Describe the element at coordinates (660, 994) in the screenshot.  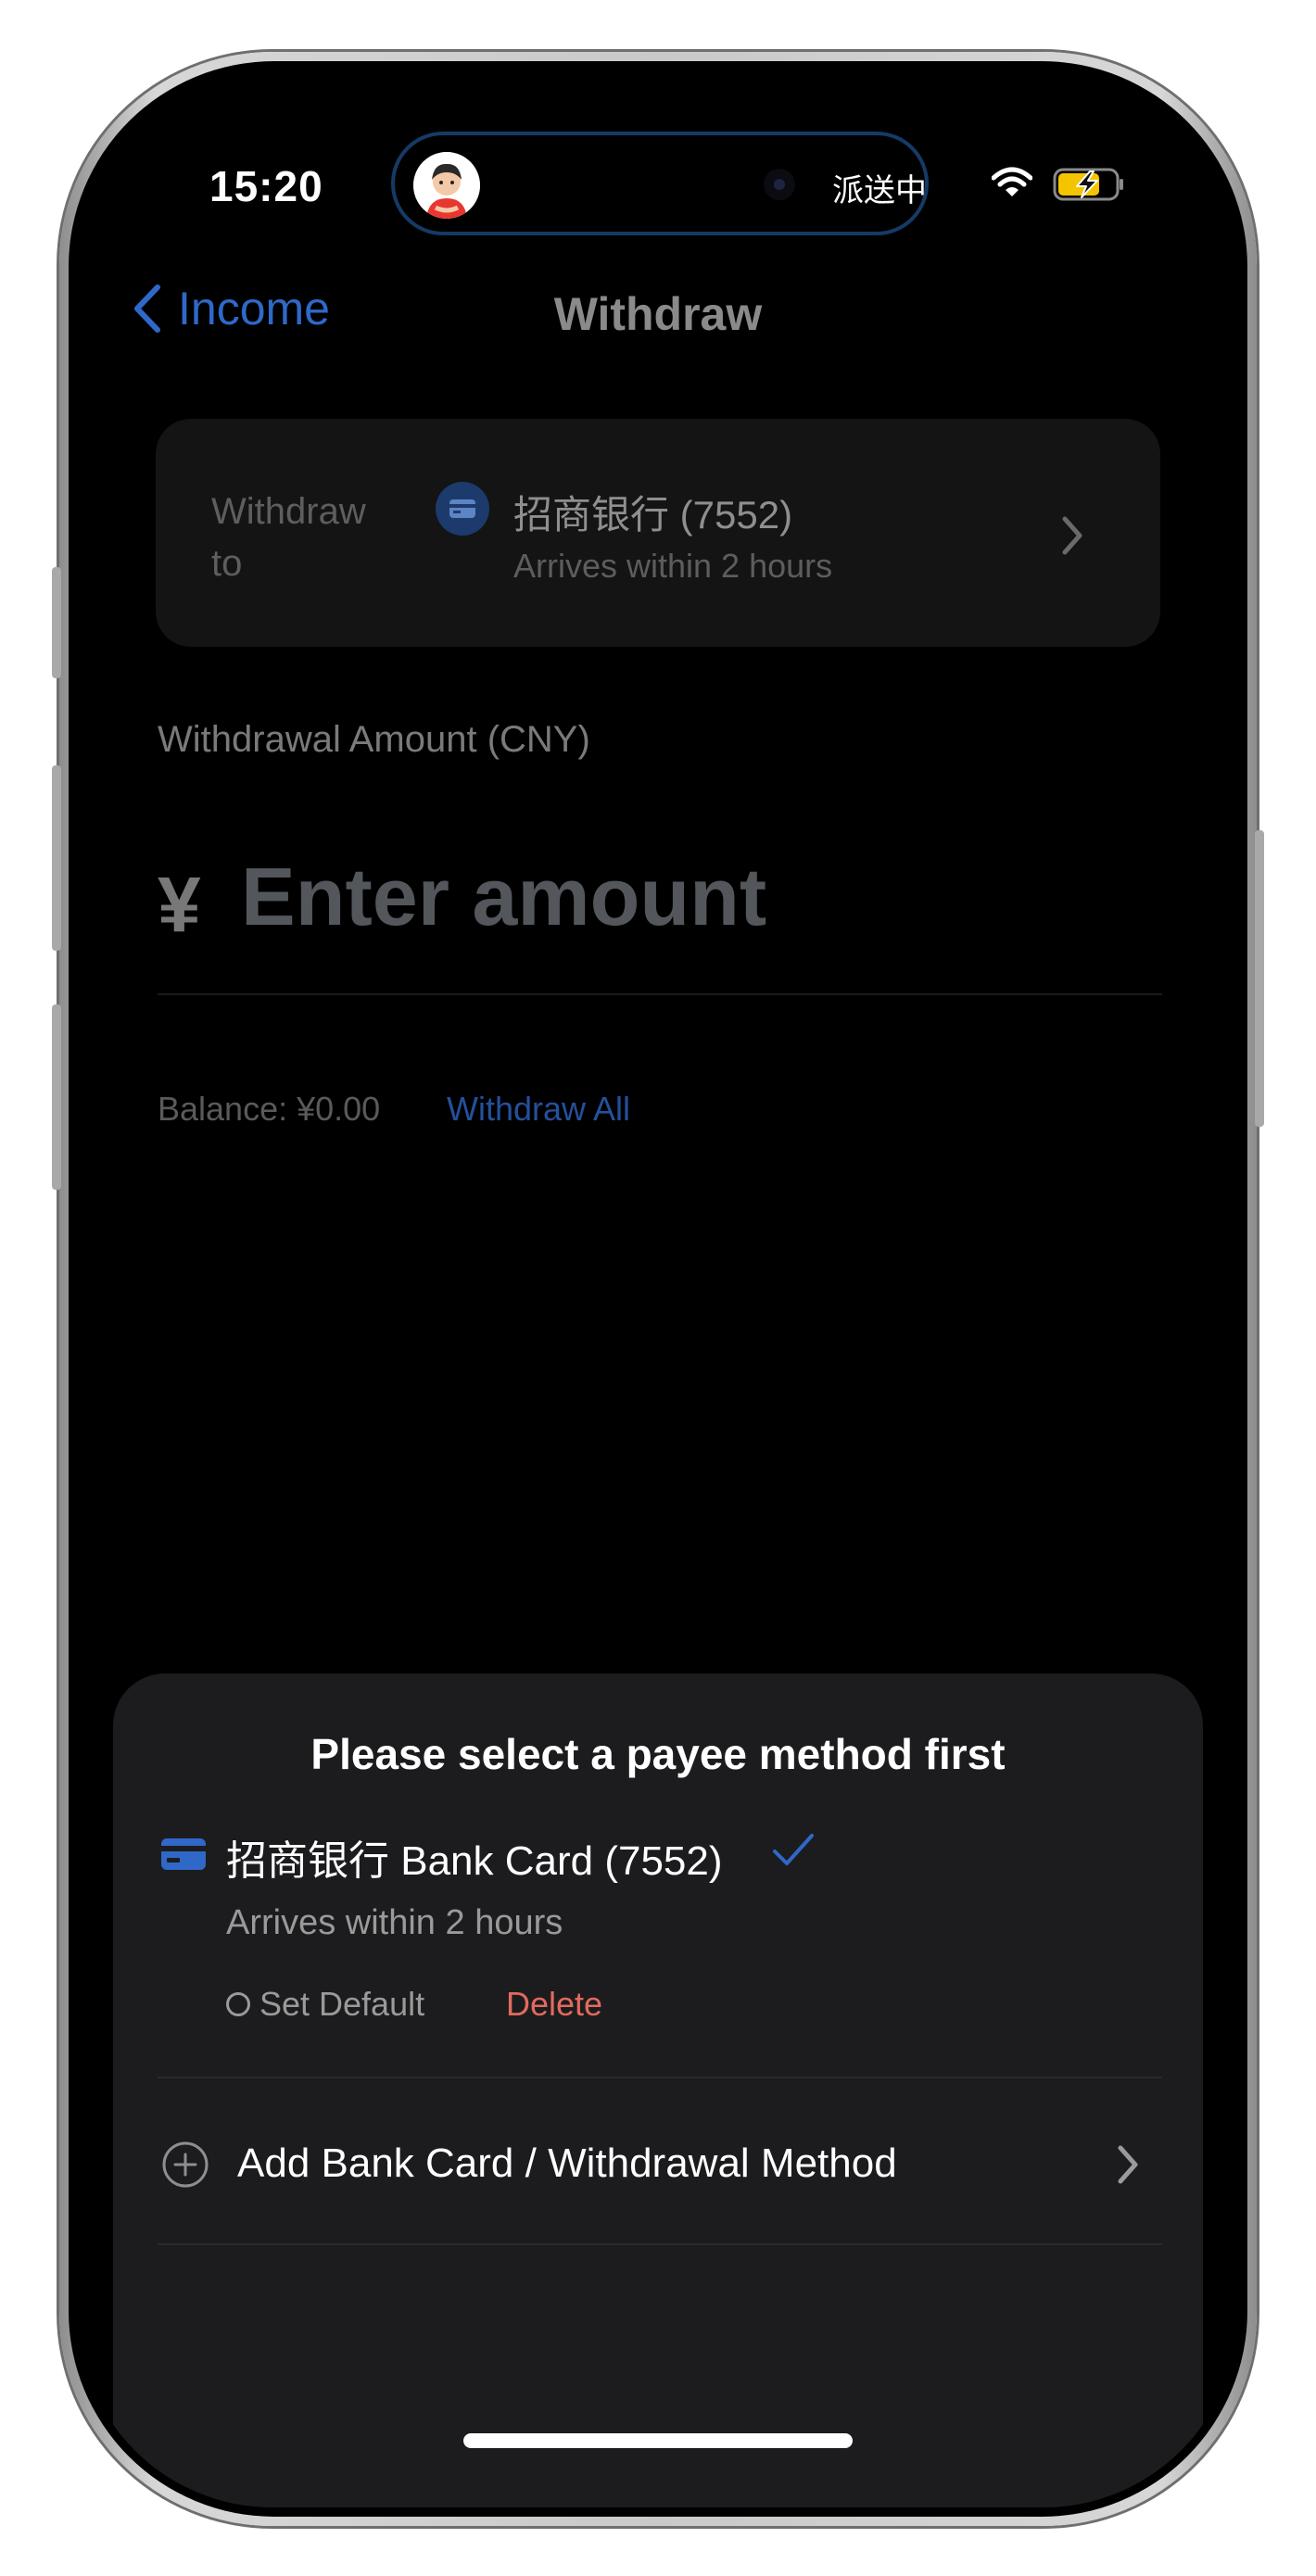
I see `amount-divider` at that location.